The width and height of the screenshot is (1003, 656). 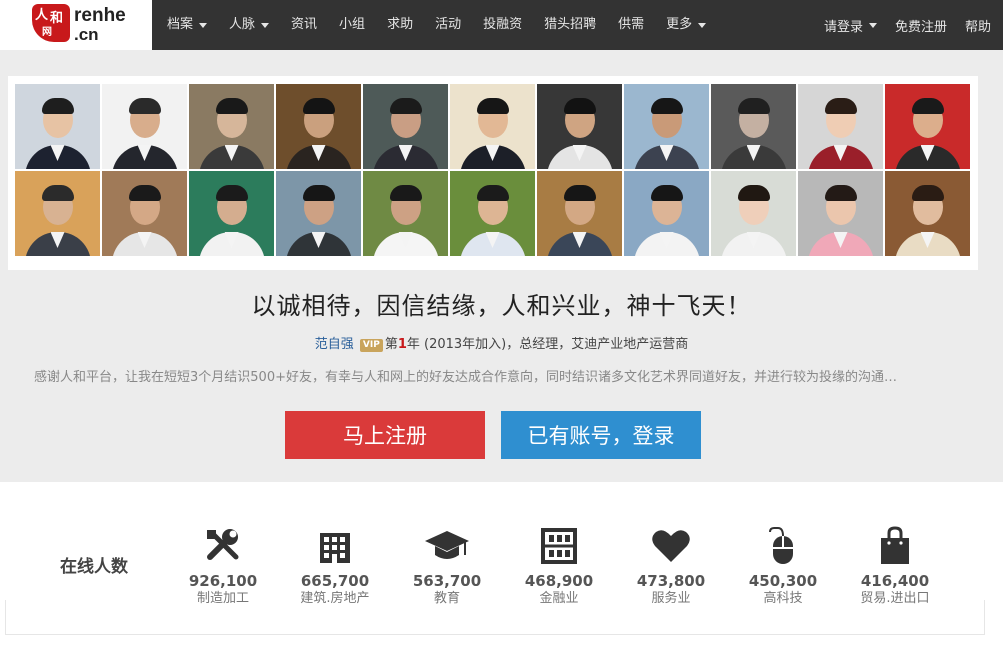 What do you see at coordinates (671, 581) in the screenshot?
I see `stat-value: 473,800` at bounding box center [671, 581].